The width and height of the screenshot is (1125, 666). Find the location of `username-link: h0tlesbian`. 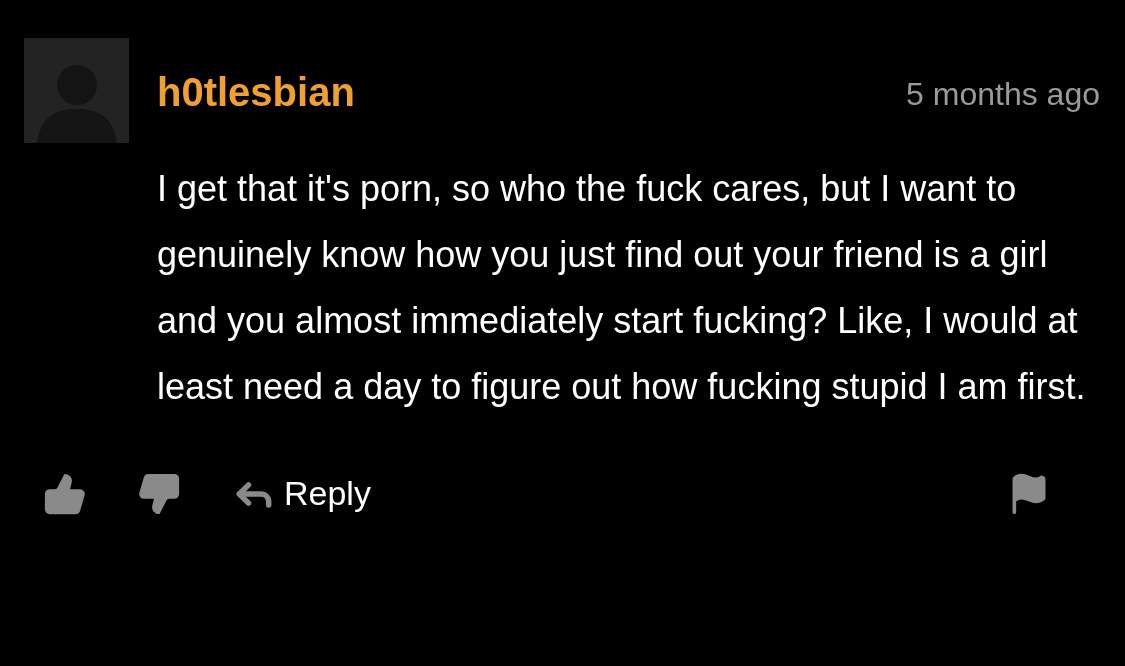

username-link: h0tlesbian is located at coordinates (256, 92).